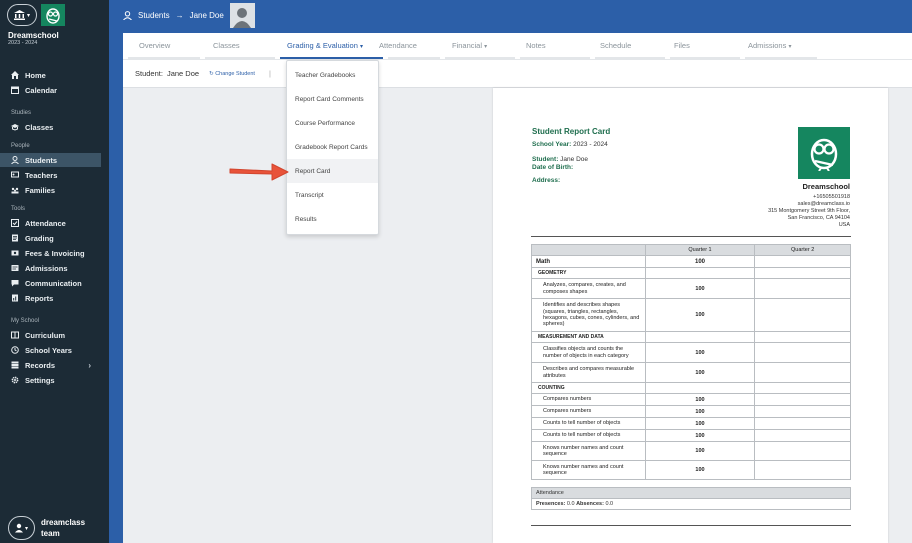  I want to click on breadcrumb-students: Students, so click(154, 15).